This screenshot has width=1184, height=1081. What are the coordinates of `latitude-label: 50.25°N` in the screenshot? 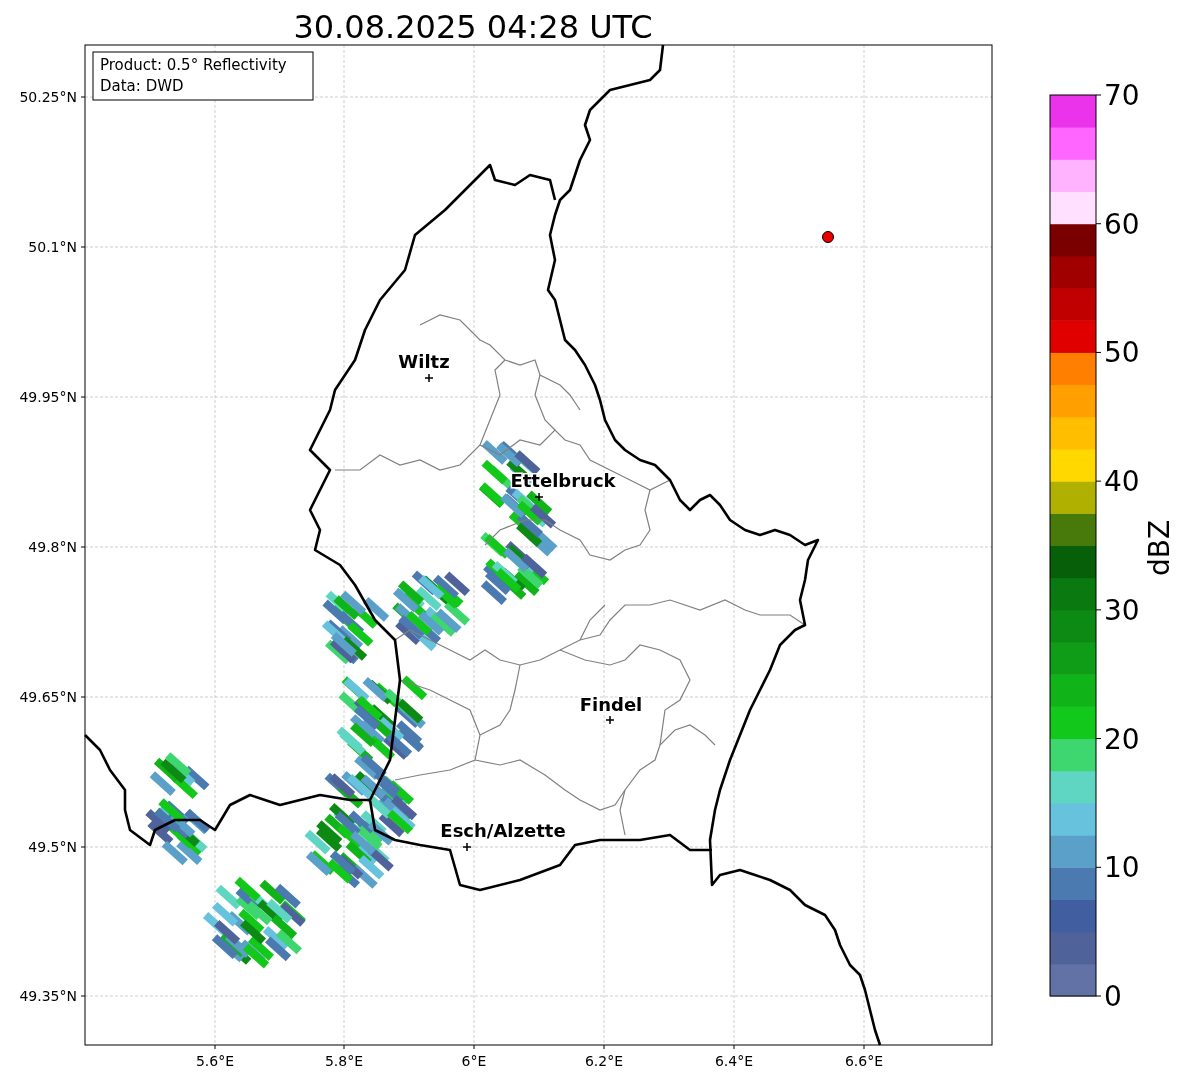 It's located at (48, 97).